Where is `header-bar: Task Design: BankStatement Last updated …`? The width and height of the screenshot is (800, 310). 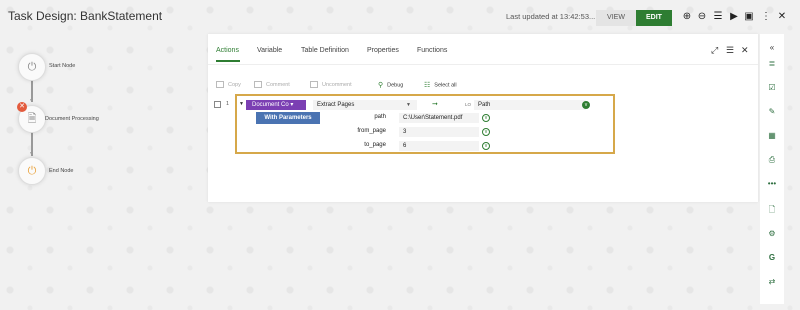 header-bar: Task Design: BankStatement Last updated … is located at coordinates (400, 17).